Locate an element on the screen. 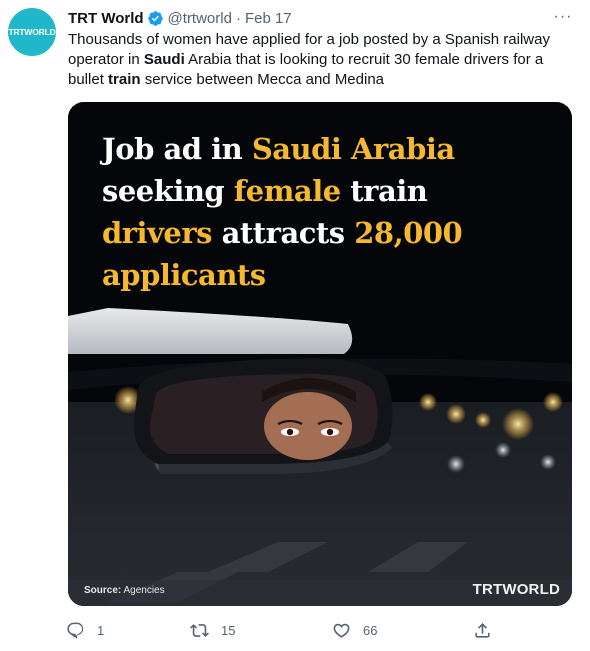  headline-highlight: applicants is located at coordinates (184, 275).